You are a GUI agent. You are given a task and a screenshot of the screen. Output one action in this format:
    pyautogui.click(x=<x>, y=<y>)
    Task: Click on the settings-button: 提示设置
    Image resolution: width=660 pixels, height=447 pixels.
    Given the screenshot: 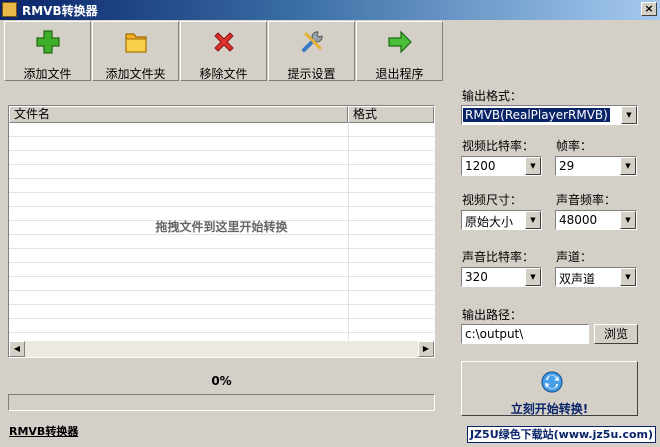 What is the action you would take?
    pyautogui.click(x=311, y=51)
    